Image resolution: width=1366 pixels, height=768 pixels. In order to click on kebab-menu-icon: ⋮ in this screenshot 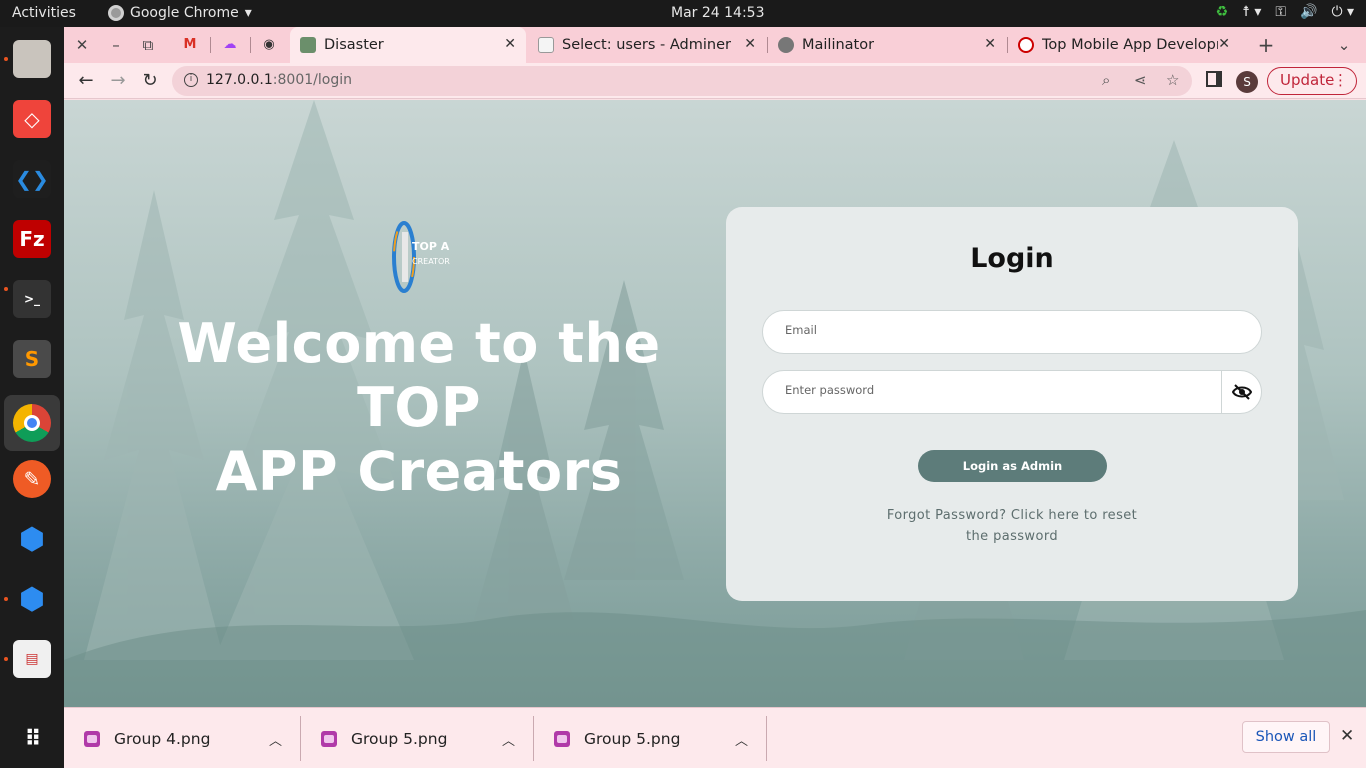, I will do `click(1340, 80)`.